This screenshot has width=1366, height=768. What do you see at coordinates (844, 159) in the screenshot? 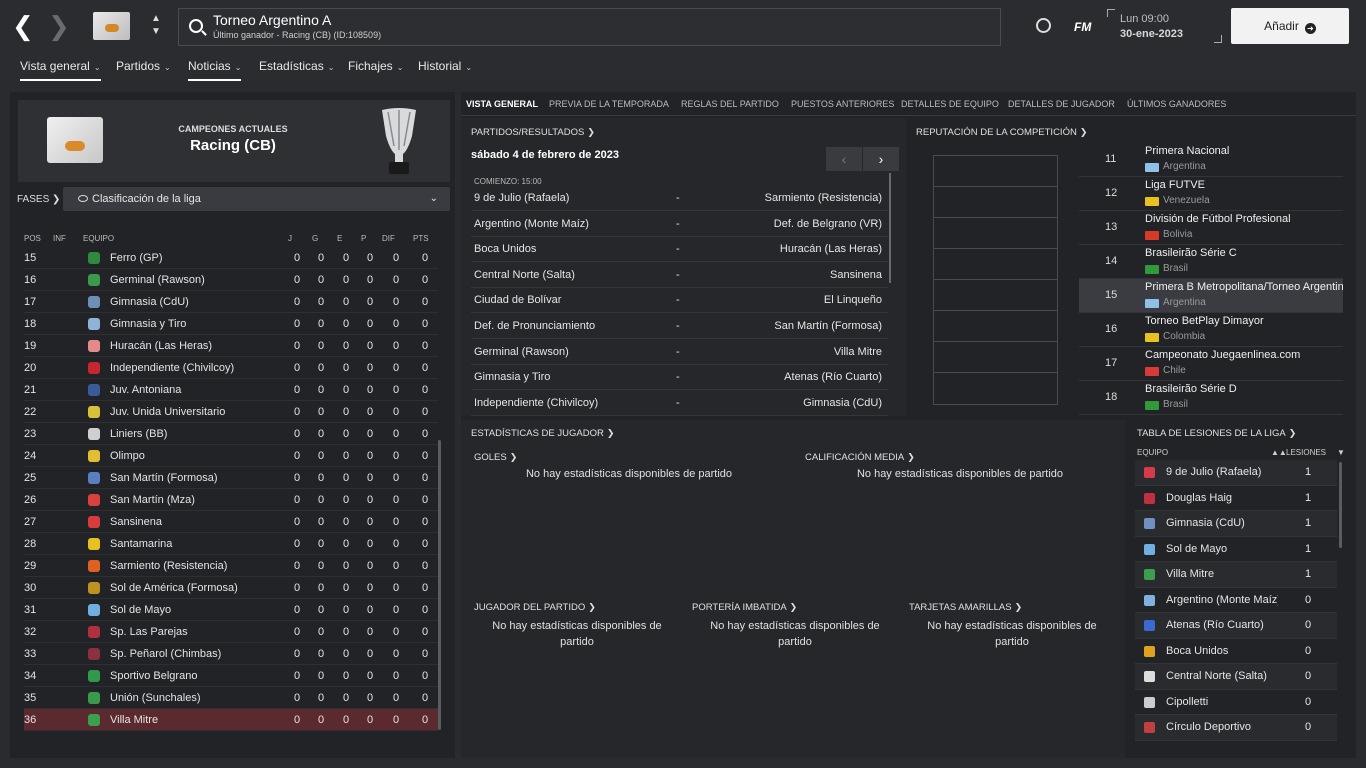
I see `prev-day-button: ‹` at bounding box center [844, 159].